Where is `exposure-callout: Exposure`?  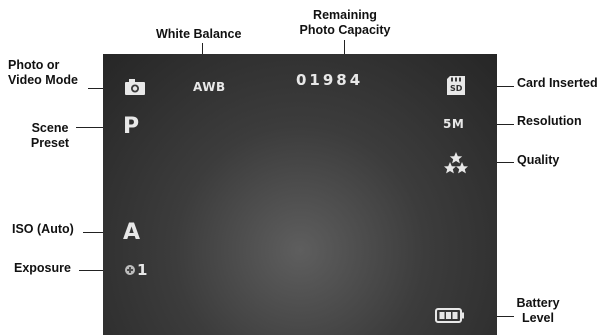 exposure-callout: Exposure is located at coordinates (42, 268).